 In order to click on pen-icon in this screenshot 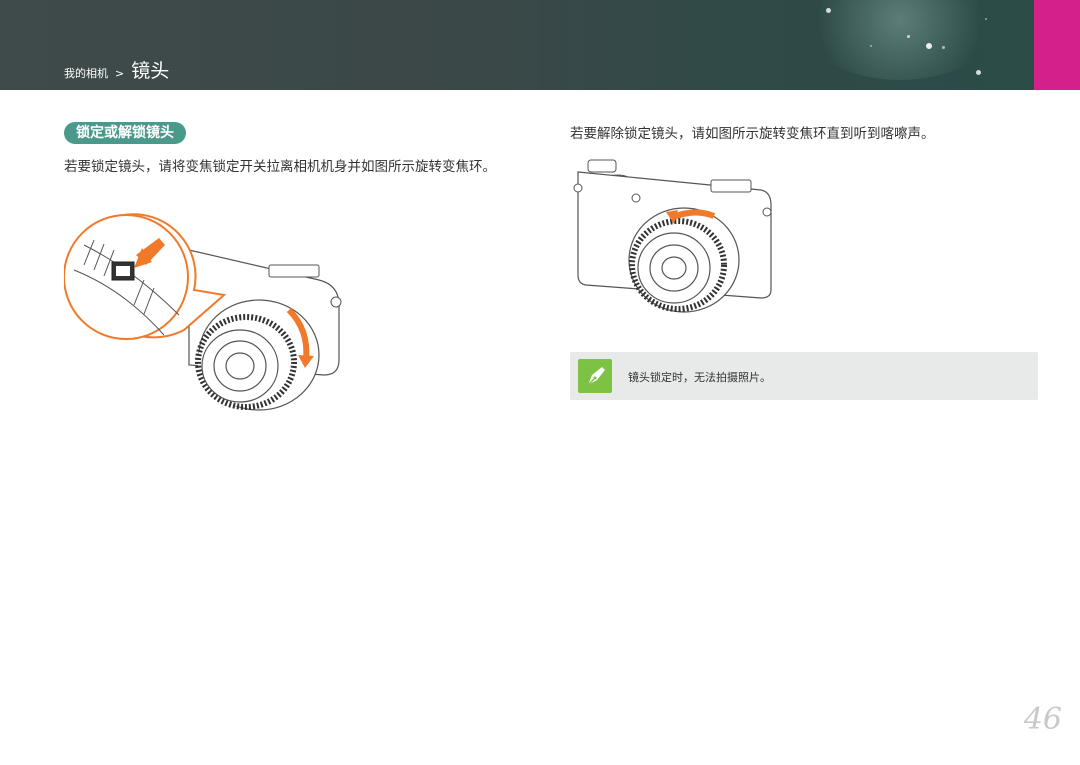, I will do `click(595, 376)`.